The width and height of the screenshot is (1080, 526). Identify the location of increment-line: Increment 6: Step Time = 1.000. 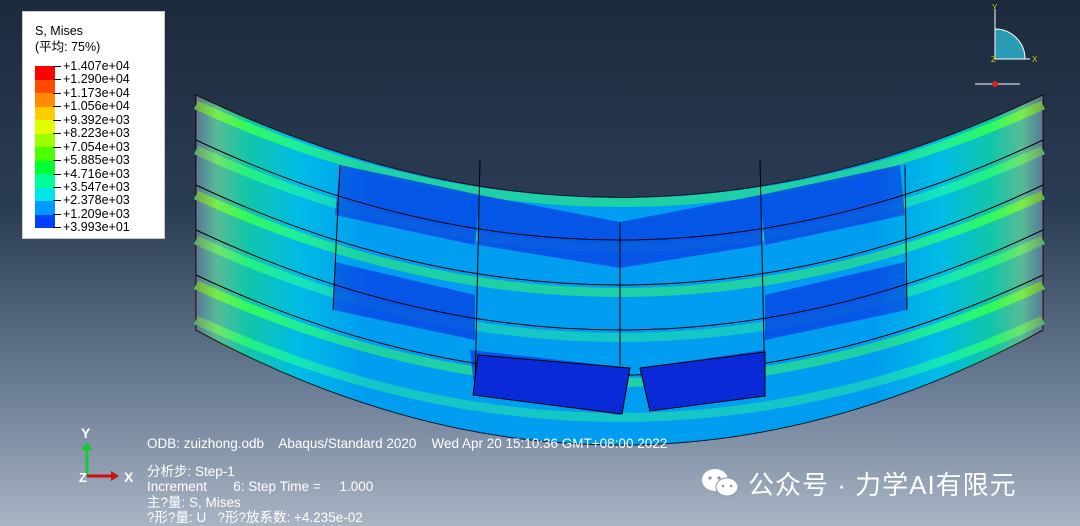
(260, 486).